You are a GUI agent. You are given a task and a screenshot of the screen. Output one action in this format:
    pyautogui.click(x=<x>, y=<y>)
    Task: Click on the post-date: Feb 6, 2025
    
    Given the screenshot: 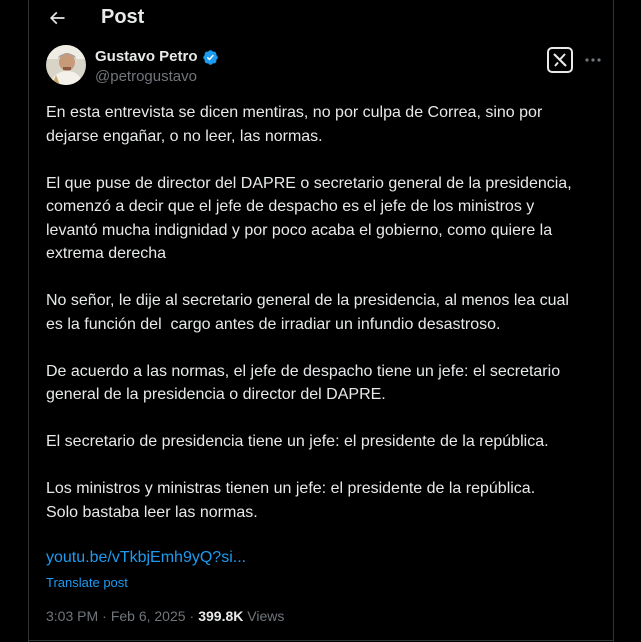 What is the action you would take?
    pyautogui.click(x=148, y=616)
    